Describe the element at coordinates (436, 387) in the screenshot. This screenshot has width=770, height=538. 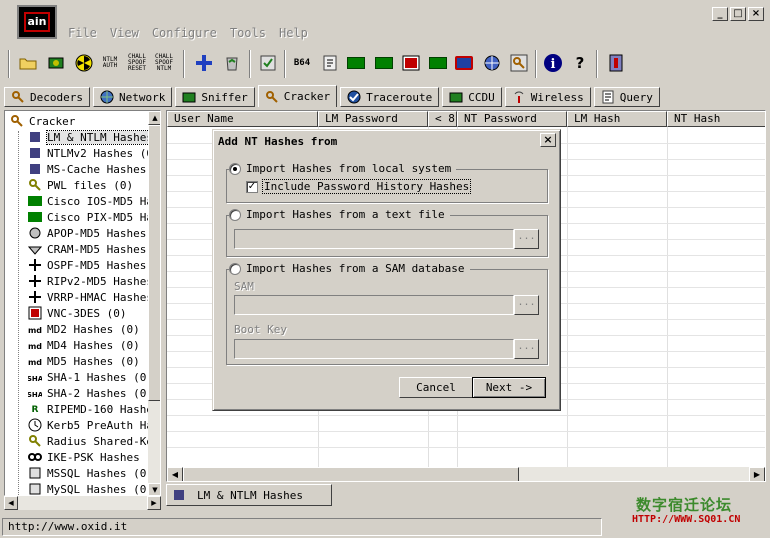
I see `cancel-button: Cancel` at that location.